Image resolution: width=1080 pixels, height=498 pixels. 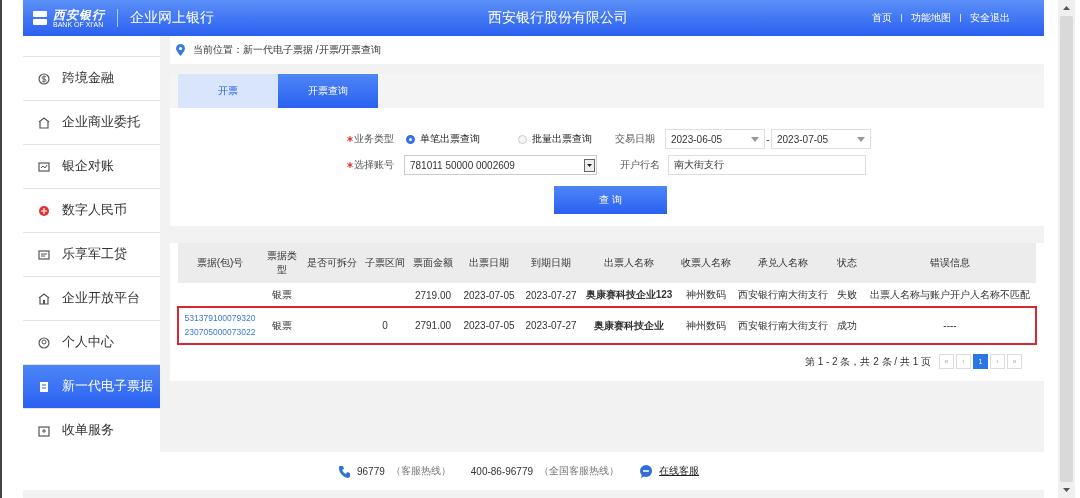 What do you see at coordinates (328, 91) in the screenshot?
I see `tab: 开票查询` at bounding box center [328, 91].